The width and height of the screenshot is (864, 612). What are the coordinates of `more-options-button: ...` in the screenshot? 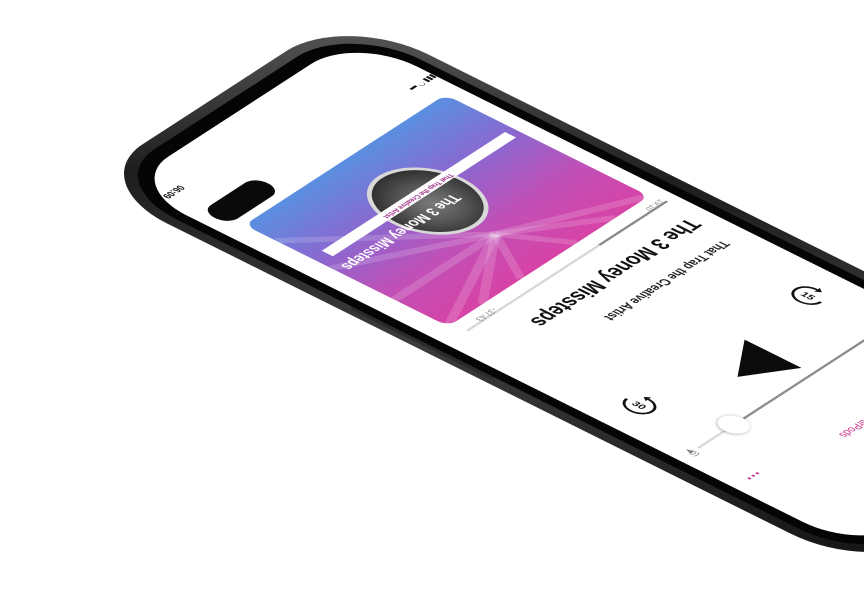 It's located at (757, 478).